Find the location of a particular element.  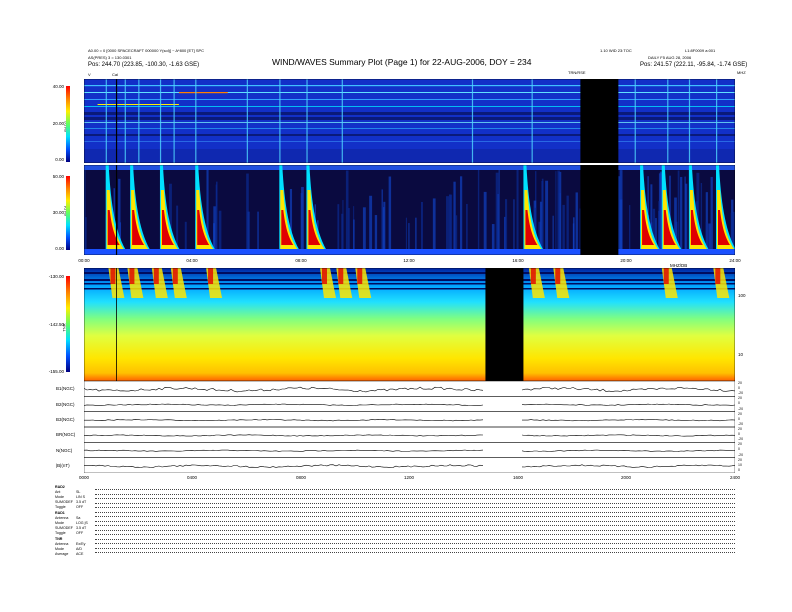

anc-xtick-5: 2000 is located at coordinates (625, 477).